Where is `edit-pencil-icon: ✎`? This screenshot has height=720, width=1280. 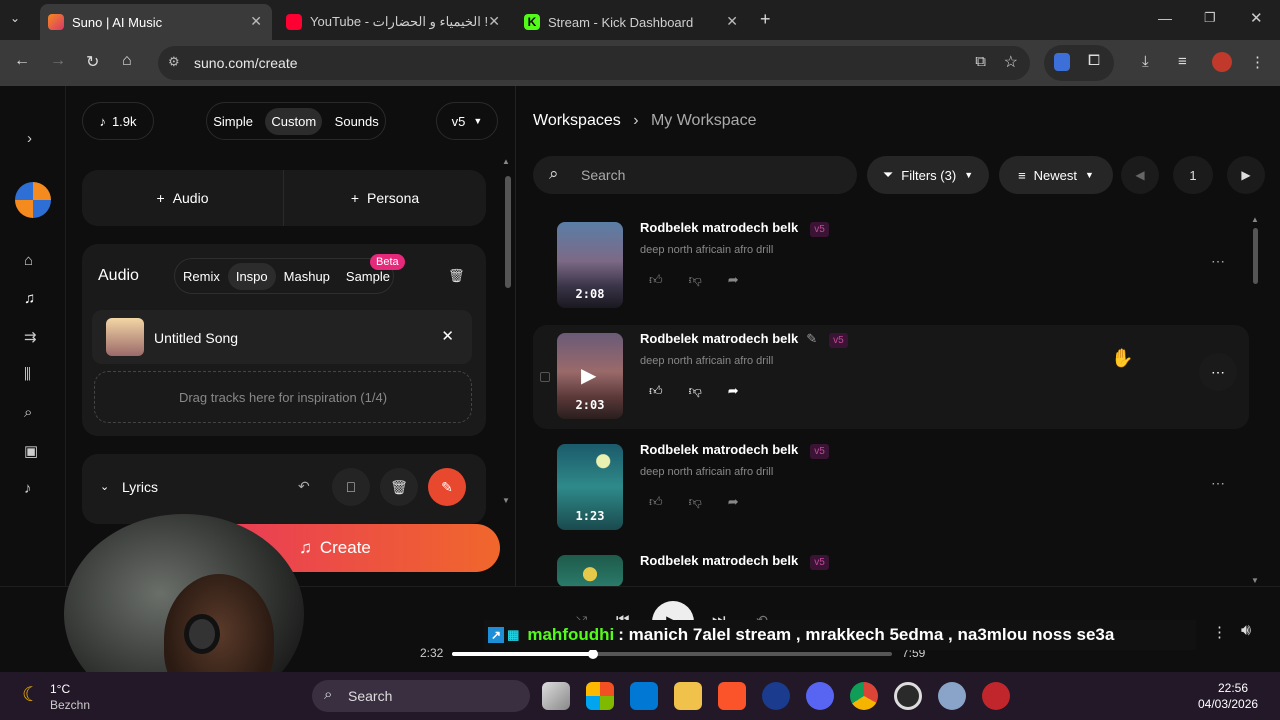 edit-pencil-icon: ✎ is located at coordinates (811, 338).